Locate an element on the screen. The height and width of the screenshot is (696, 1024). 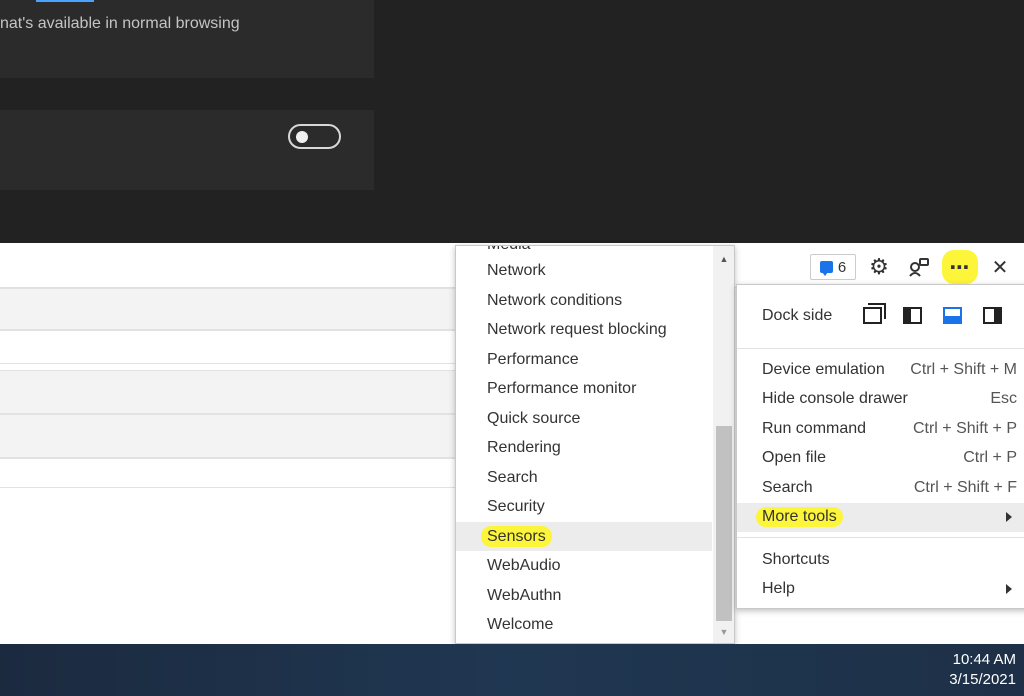
toggle-knob is located at coordinates (302, 137).